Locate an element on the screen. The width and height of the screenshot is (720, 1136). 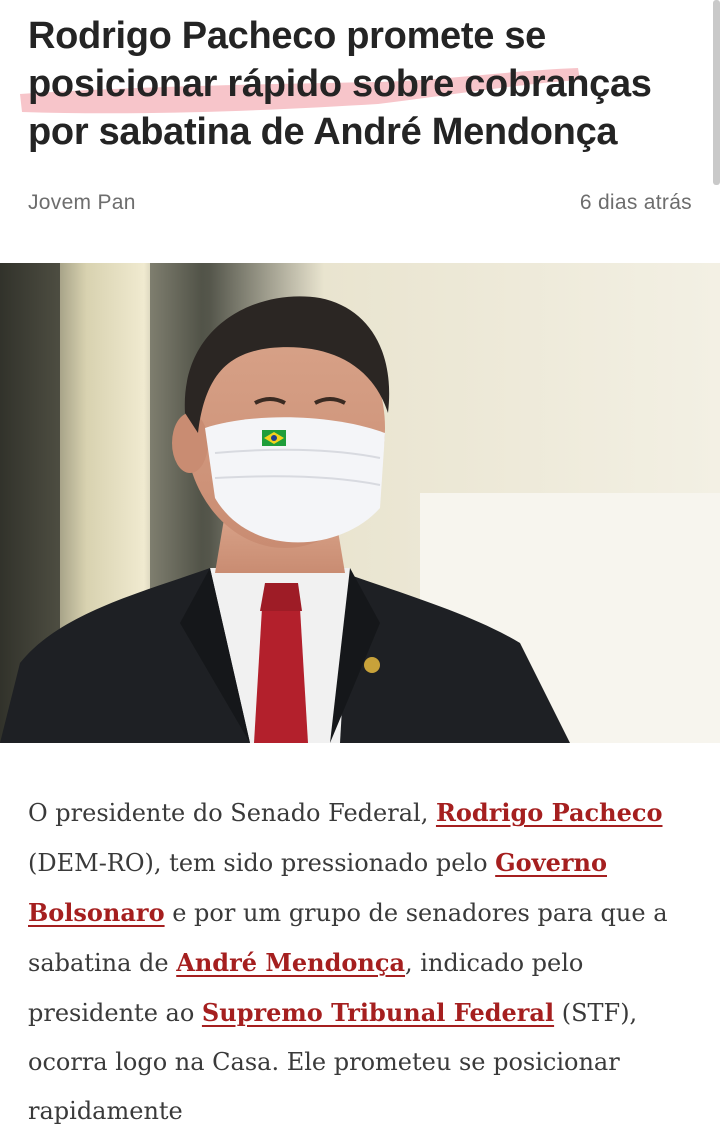
link-supremo-tribunal-federal: Supremo Tribunal Federal is located at coordinates (378, 1012).